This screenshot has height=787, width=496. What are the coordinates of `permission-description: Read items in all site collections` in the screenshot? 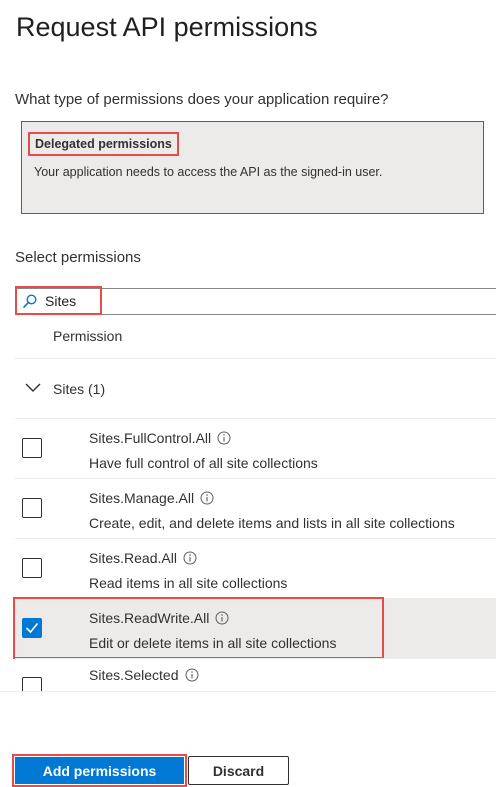 It's located at (188, 583).